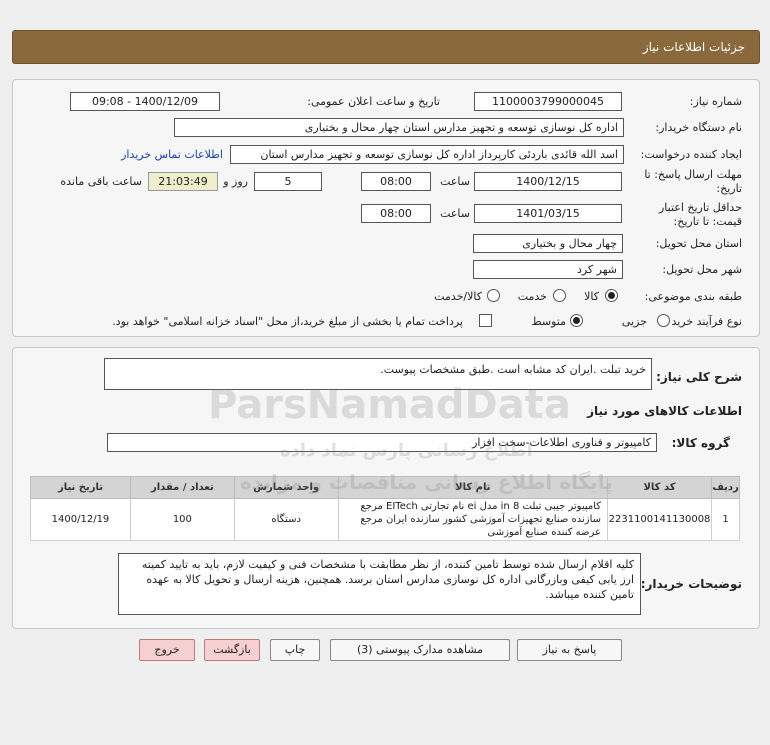  What do you see at coordinates (80, 519) in the screenshot?
I see `cell-date: 1400/12/19` at bounding box center [80, 519].